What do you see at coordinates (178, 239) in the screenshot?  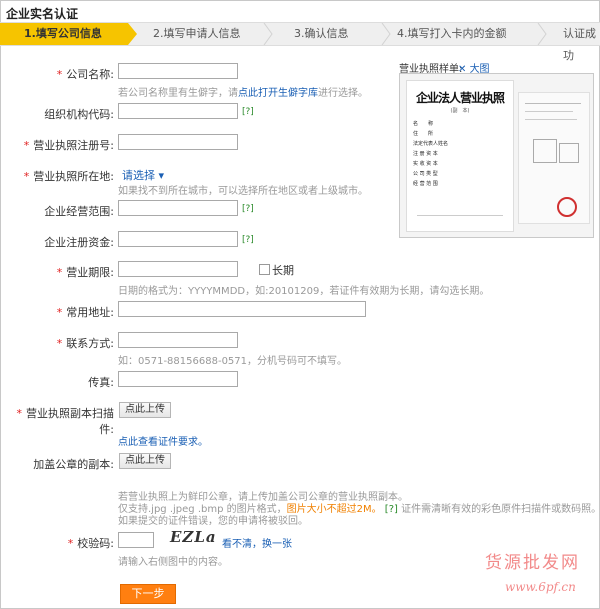 I see `registered-capital-input` at bounding box center [178, 239].